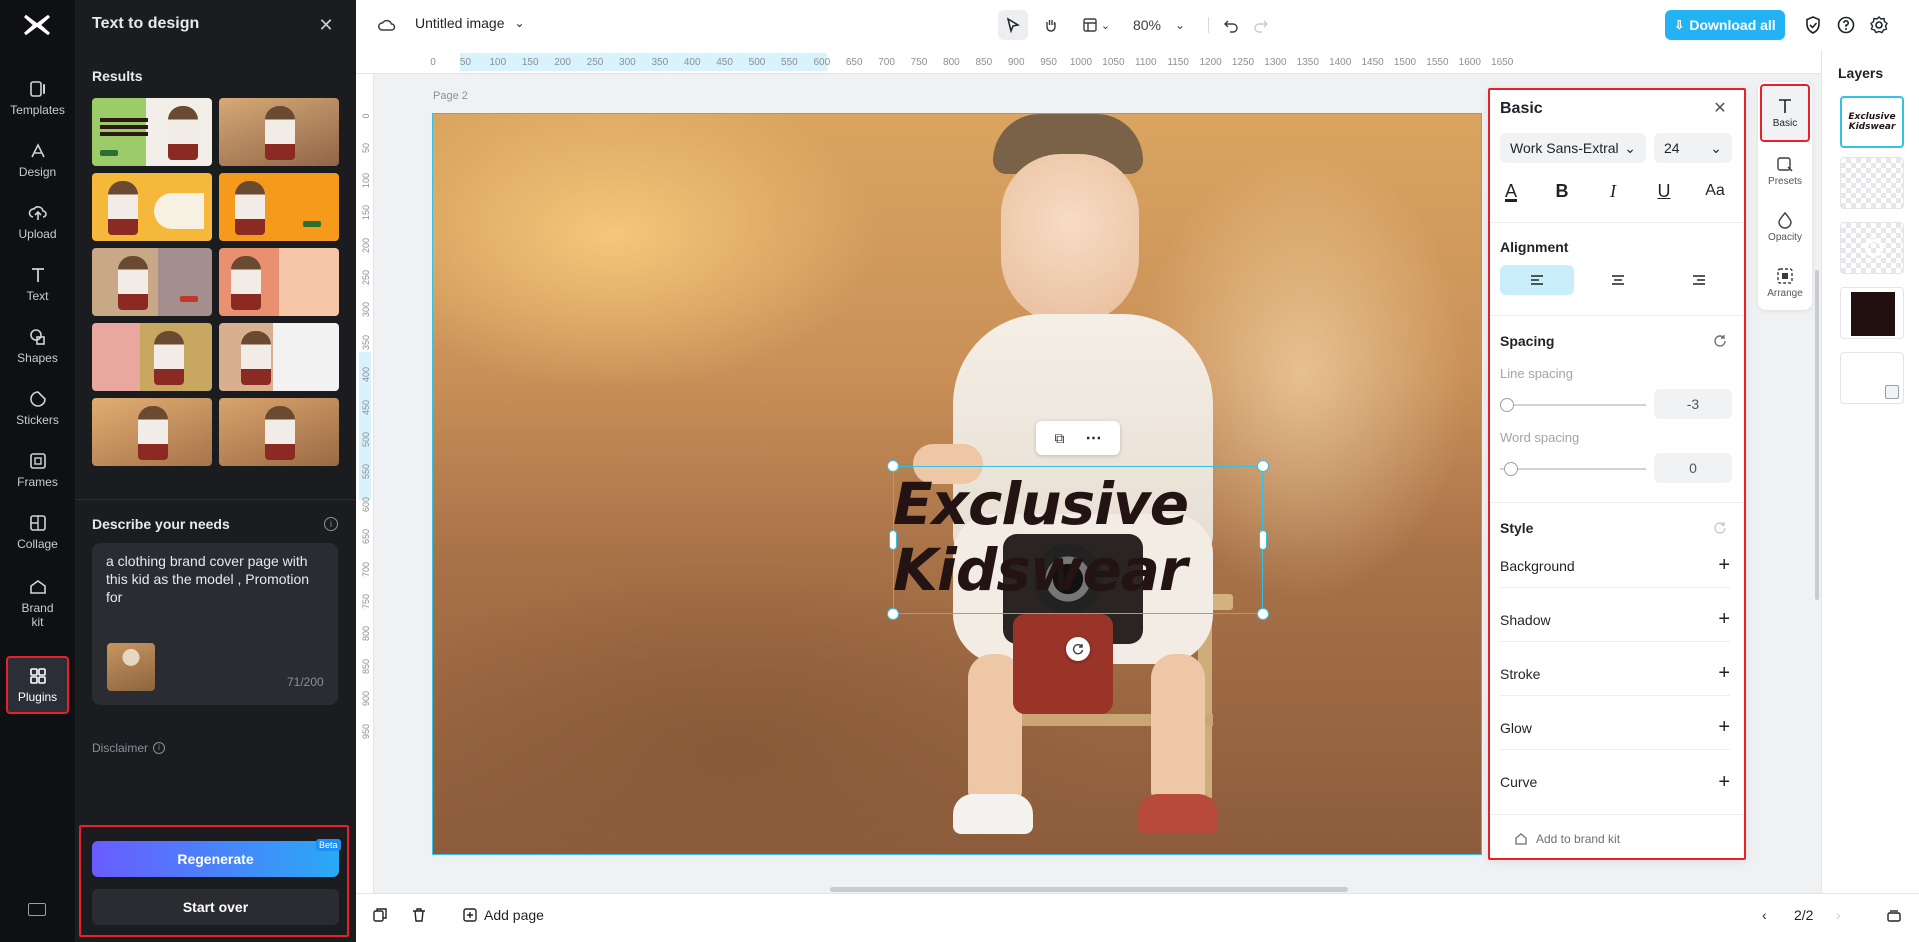  What do you see at coordinates (1615, 674) in the screenshot?
I see `stroke-row: Stroke+` at bounding box center [1615, 674].